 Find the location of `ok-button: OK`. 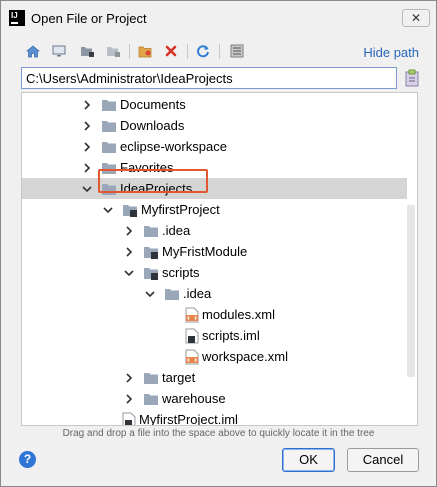

ok-button: OK is located at coordinates (308, 460).